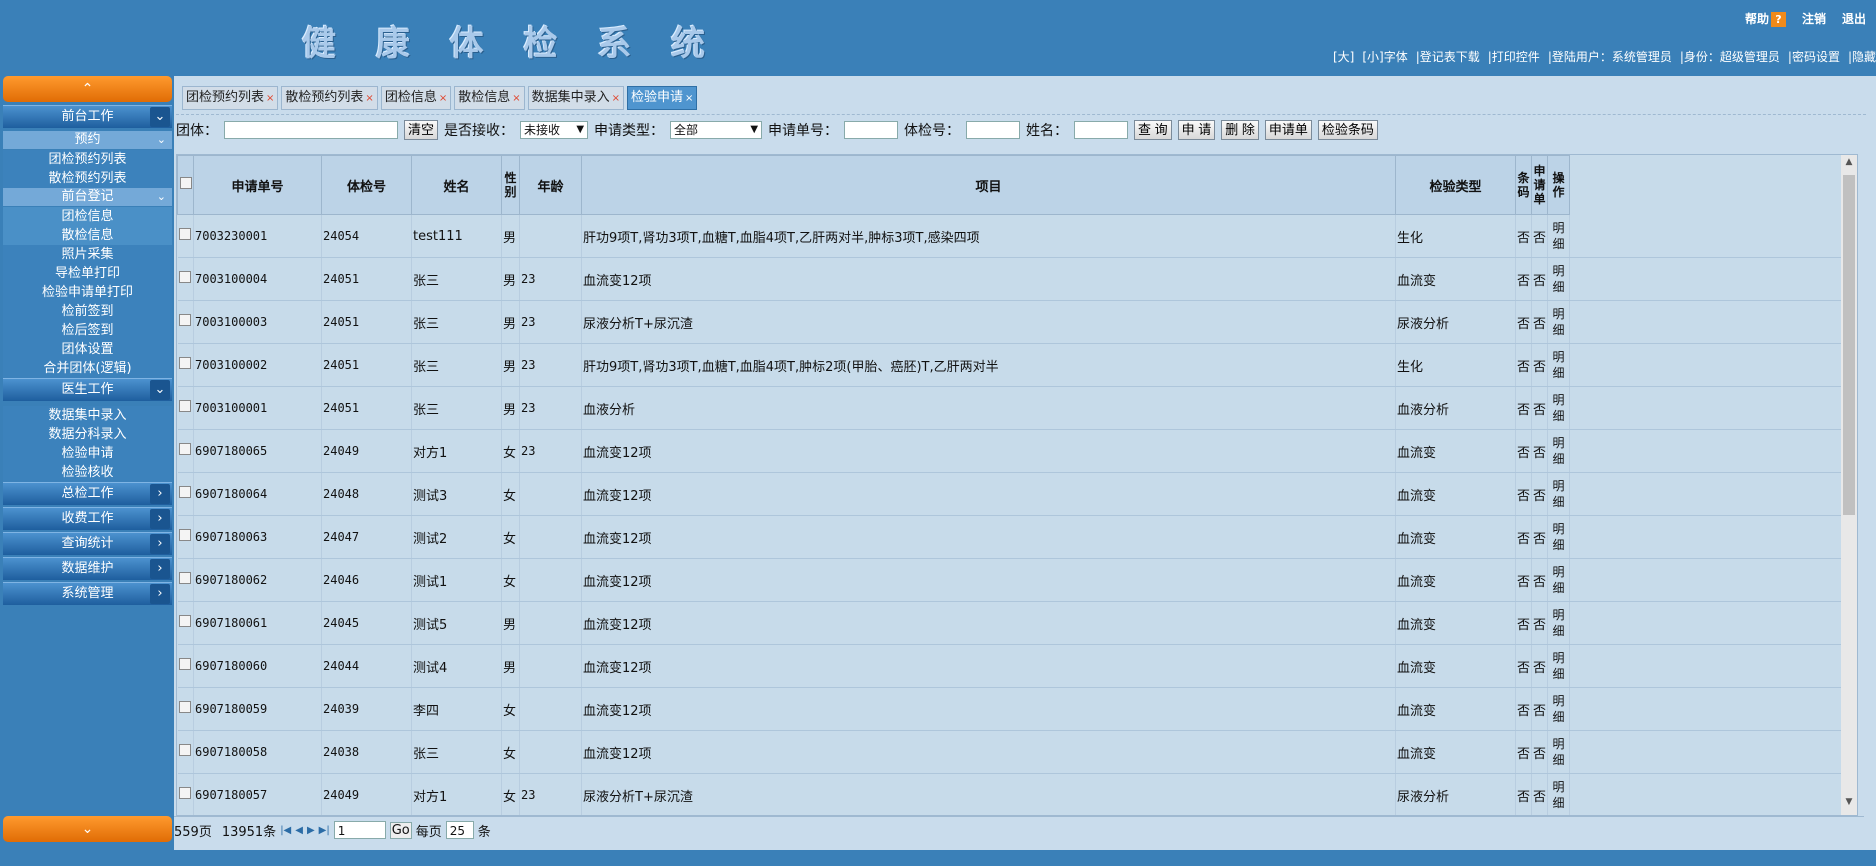  Describe the element at coordinates (1009, 623) in the screenshot. I see `table-row: 6907180061 24045 测试5 男 血流变12项 血流变否否明细` at that location.